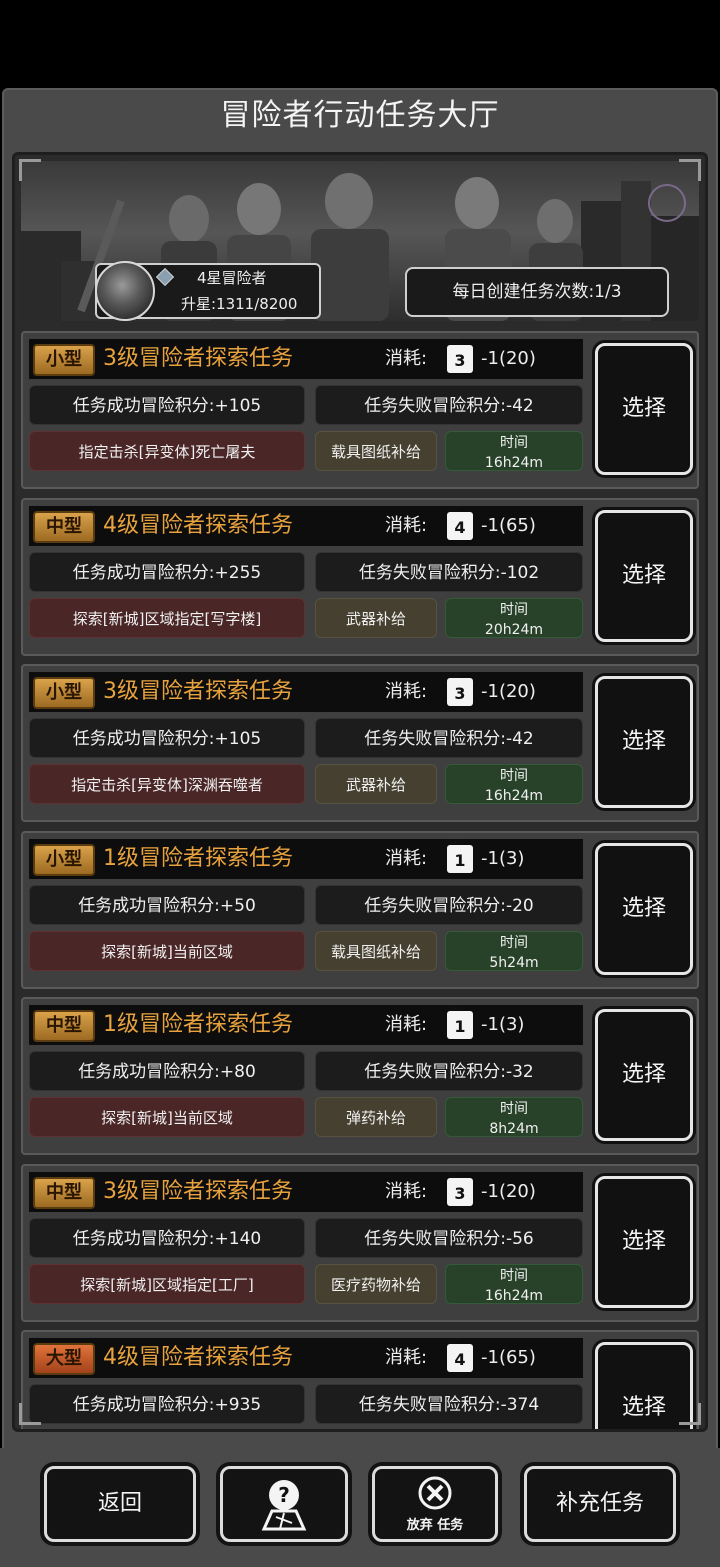 The height and width of the screenshot is (1567, 720). I want to click on page-title: 冒险者行动任务大厅, so click(360, 115).